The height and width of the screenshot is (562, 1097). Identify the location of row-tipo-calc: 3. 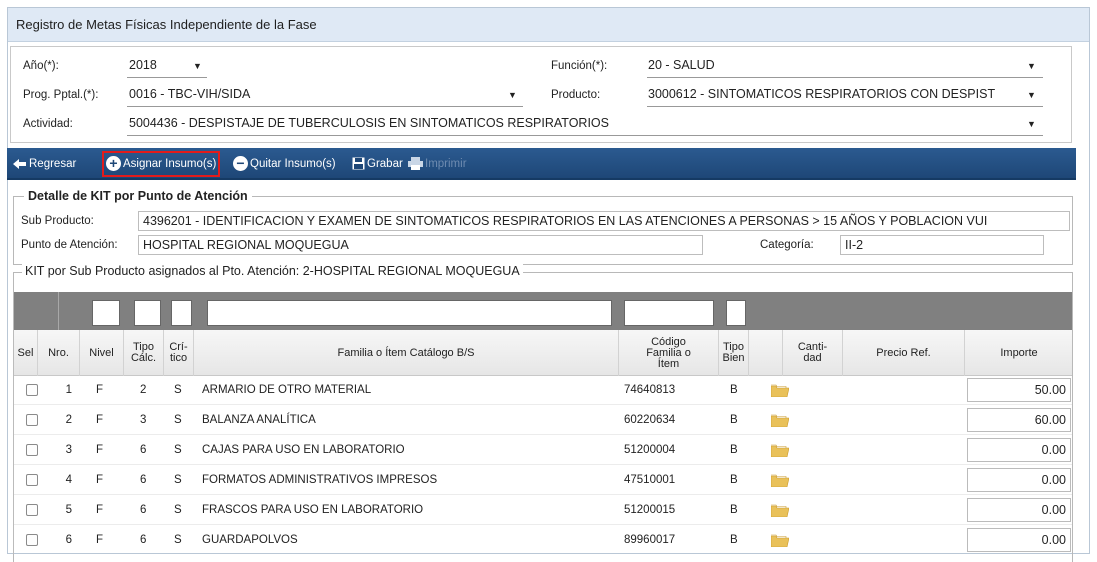
(143, 420).